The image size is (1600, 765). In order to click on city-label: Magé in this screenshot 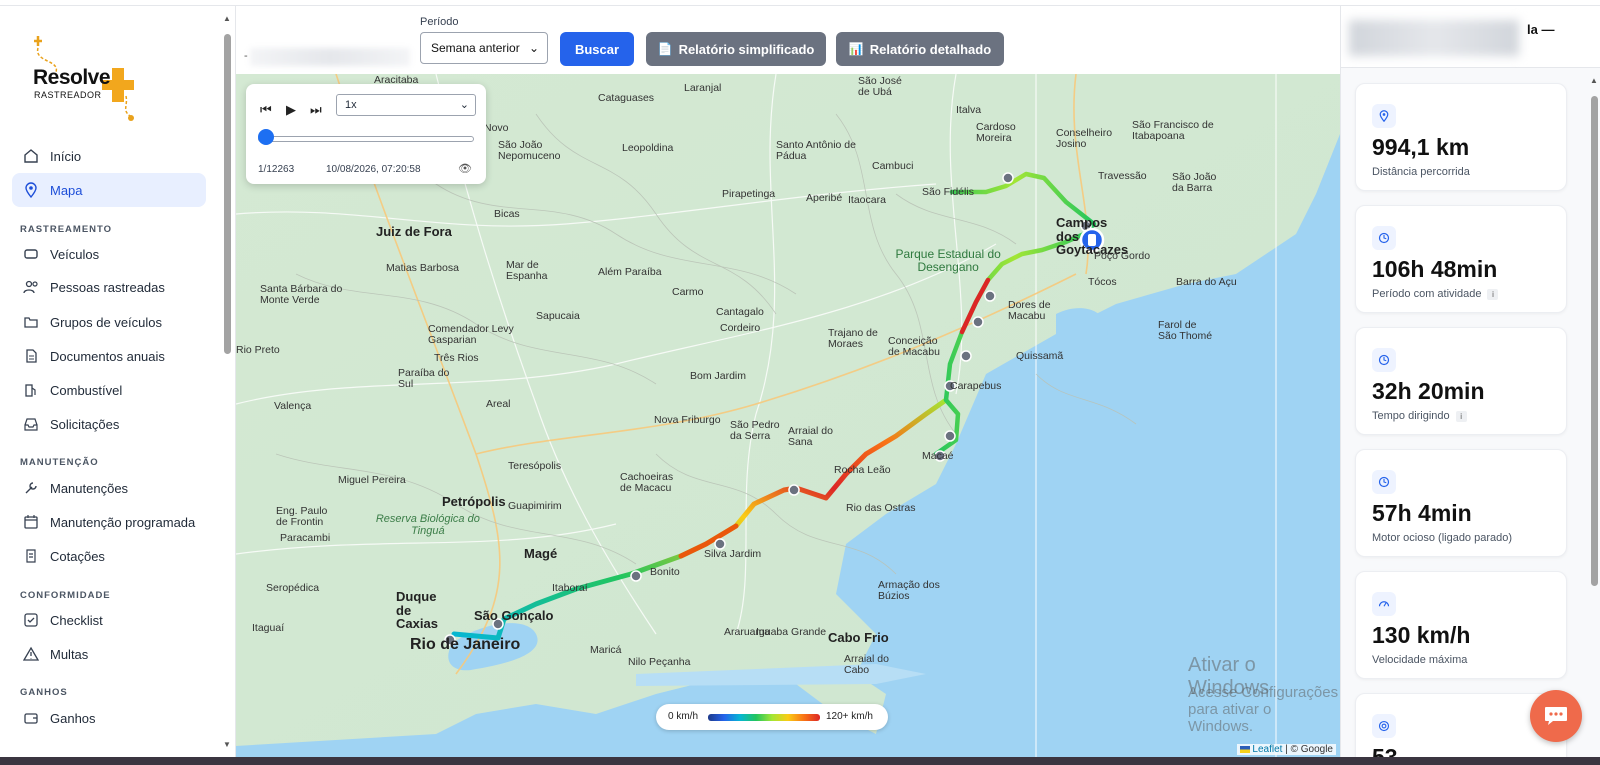, I will do `click(541, 553)`.